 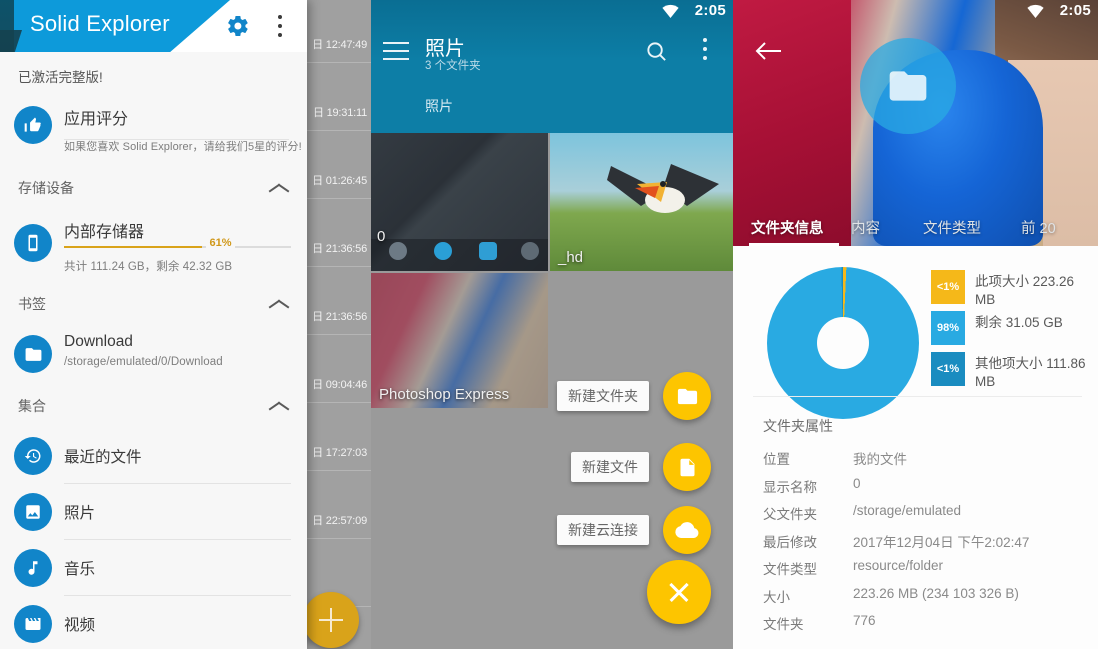 What do you see at coordinates (80, 513) in the screenshot?
I see `sidebar-item-label: 照片` at bounding box center [80, 513].